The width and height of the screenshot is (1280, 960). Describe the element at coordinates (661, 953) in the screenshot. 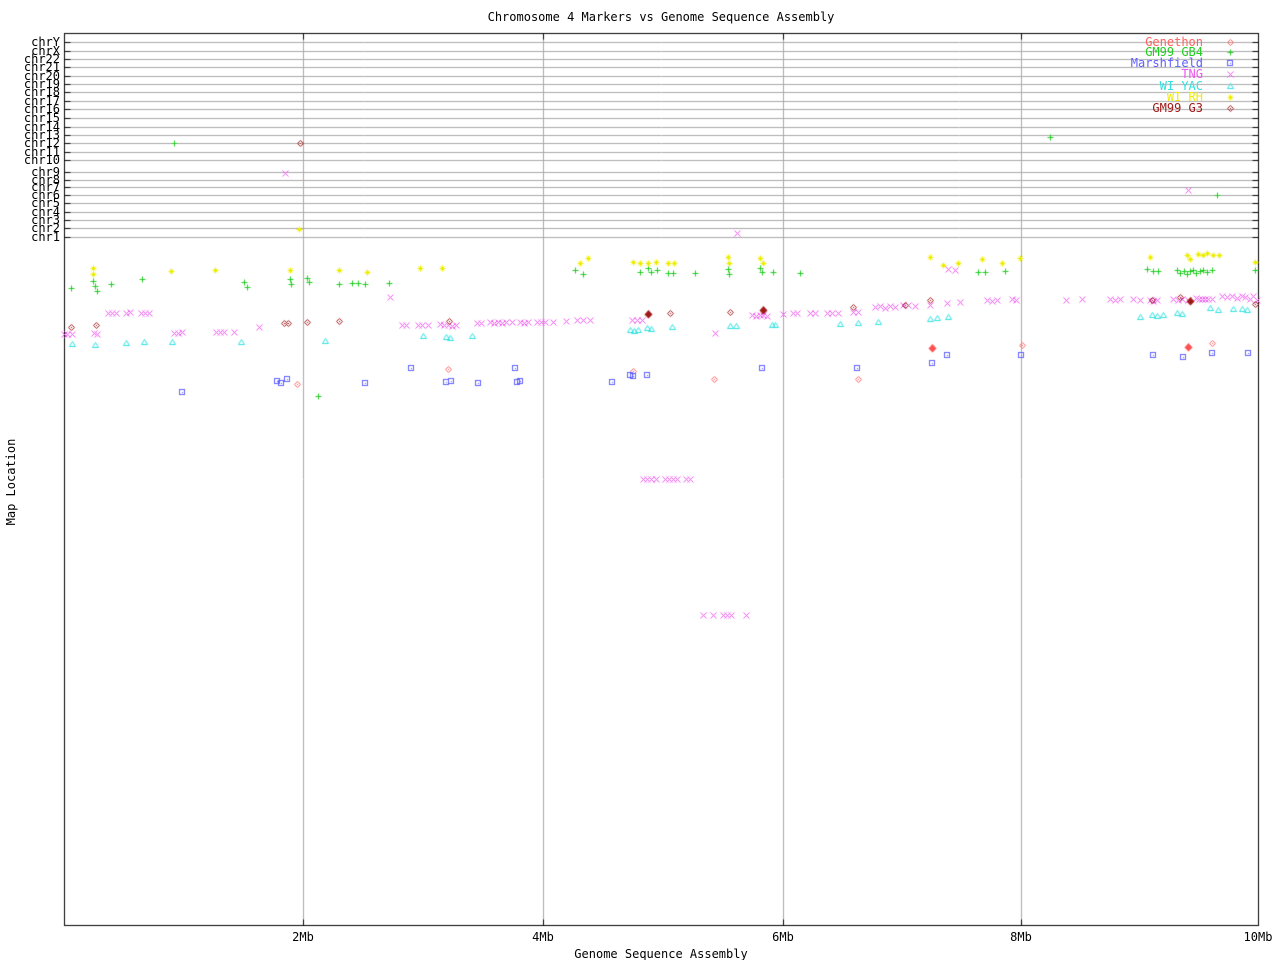

I see `x-axis-label: Genome Sequence Assembly` at that location.